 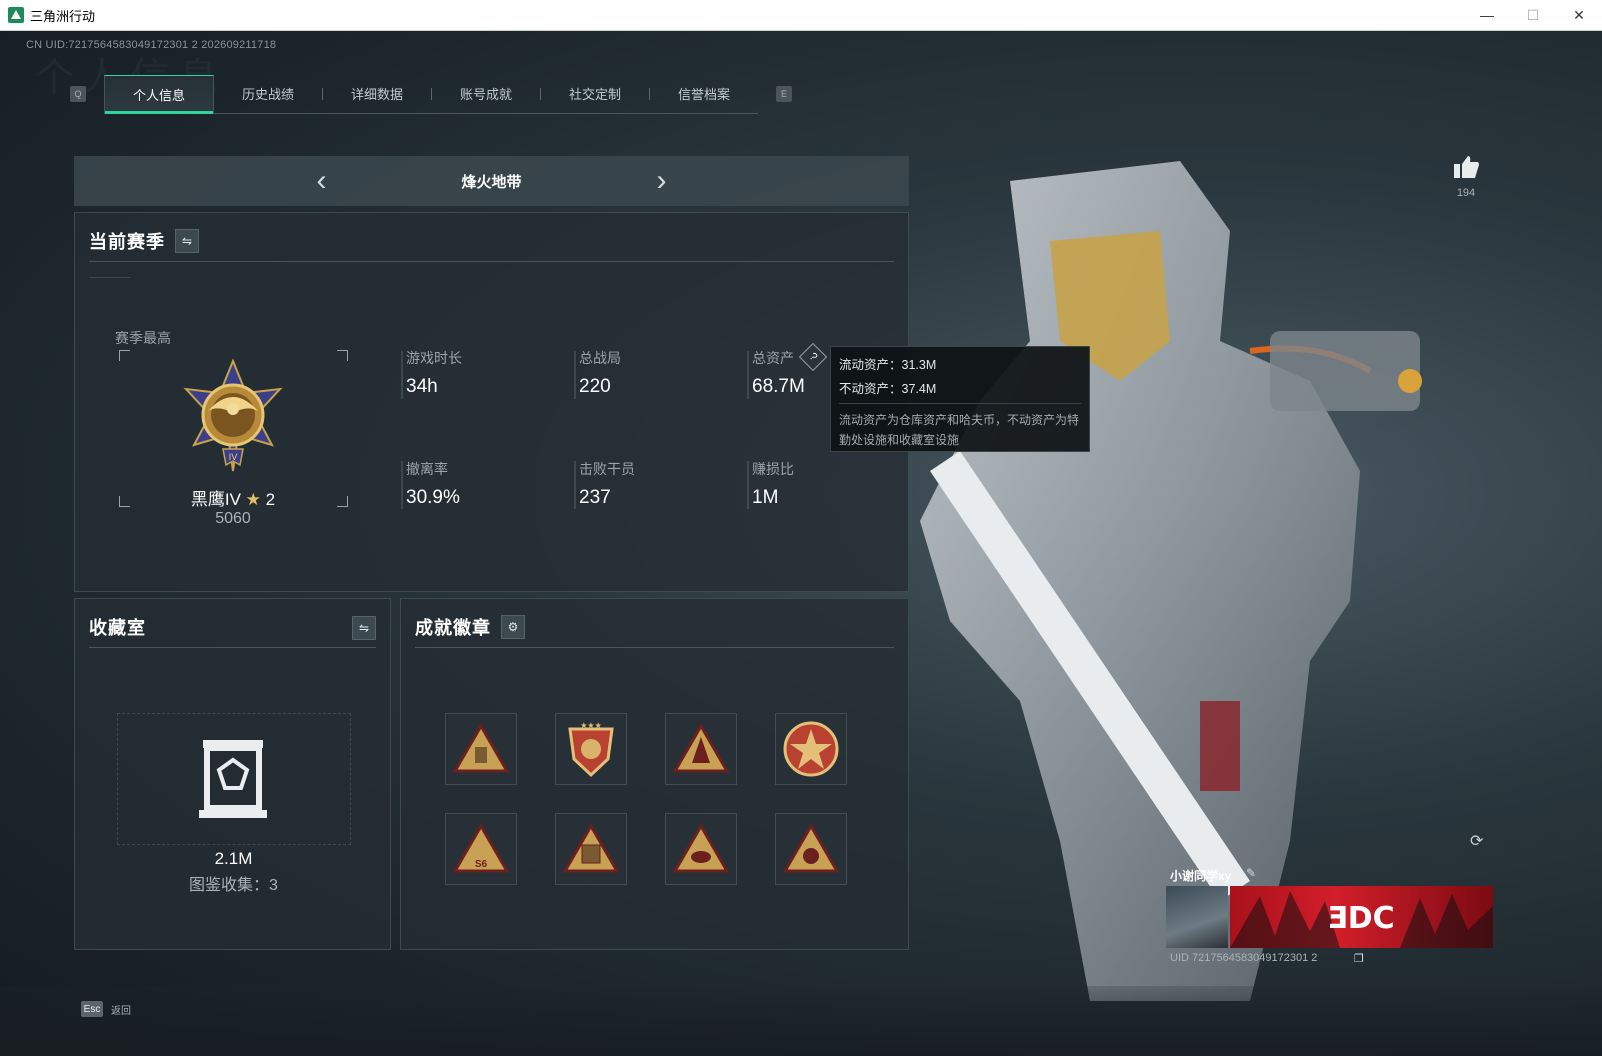 What do you see at coordinates (16, 15) in the screenshot?
I see `app-icon` at bounding box center [16, 15].